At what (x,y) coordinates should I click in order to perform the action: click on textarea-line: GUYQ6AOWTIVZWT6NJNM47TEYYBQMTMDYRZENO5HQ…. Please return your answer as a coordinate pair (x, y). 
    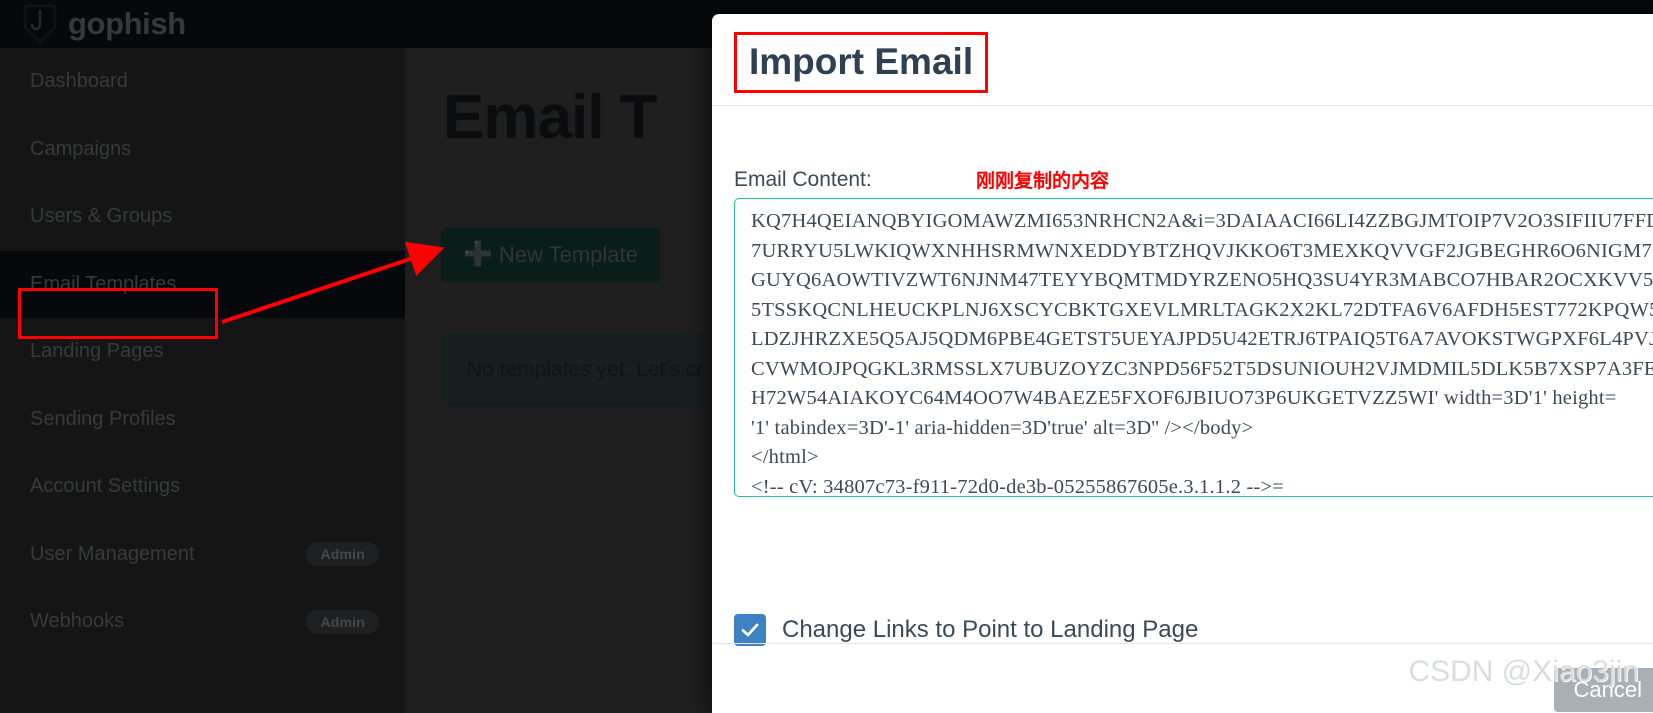
    Looking at the image, I should click on (1202, 280).